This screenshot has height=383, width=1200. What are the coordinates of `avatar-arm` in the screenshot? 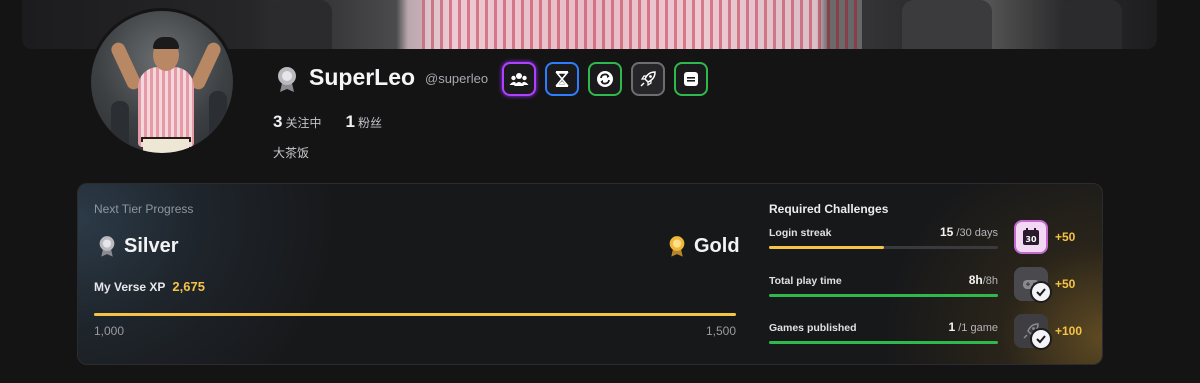 It's located at (206, 66).